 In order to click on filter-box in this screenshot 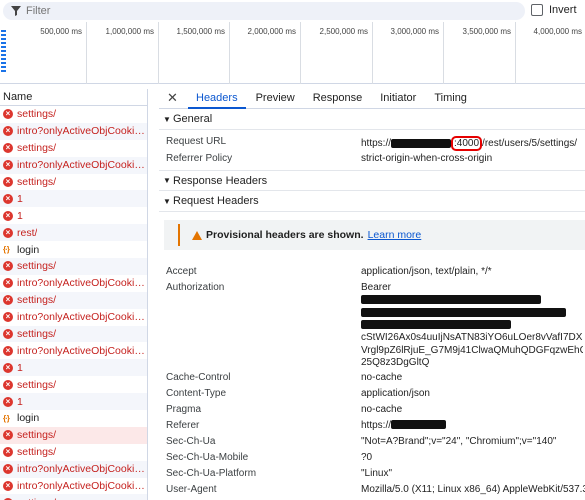, I will do `click(264, 11)`.